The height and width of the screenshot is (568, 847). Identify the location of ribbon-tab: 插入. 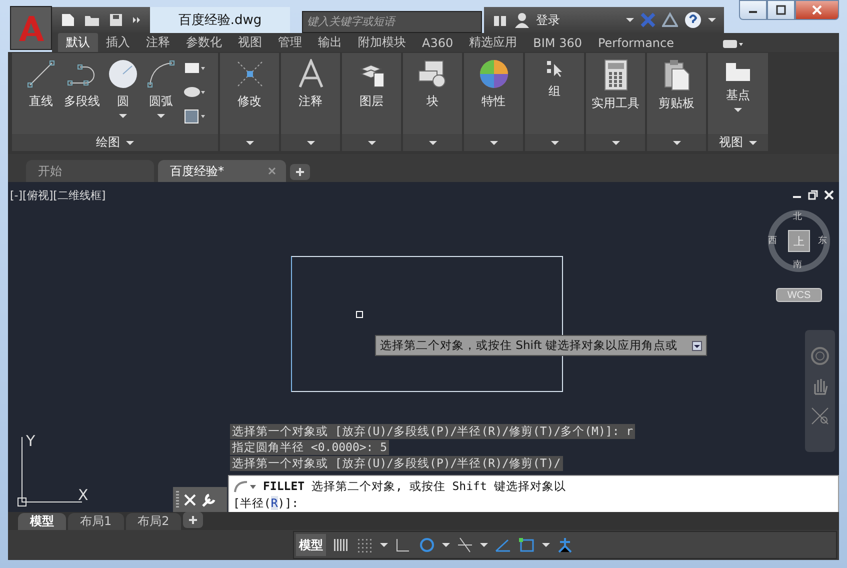
(118, 42).